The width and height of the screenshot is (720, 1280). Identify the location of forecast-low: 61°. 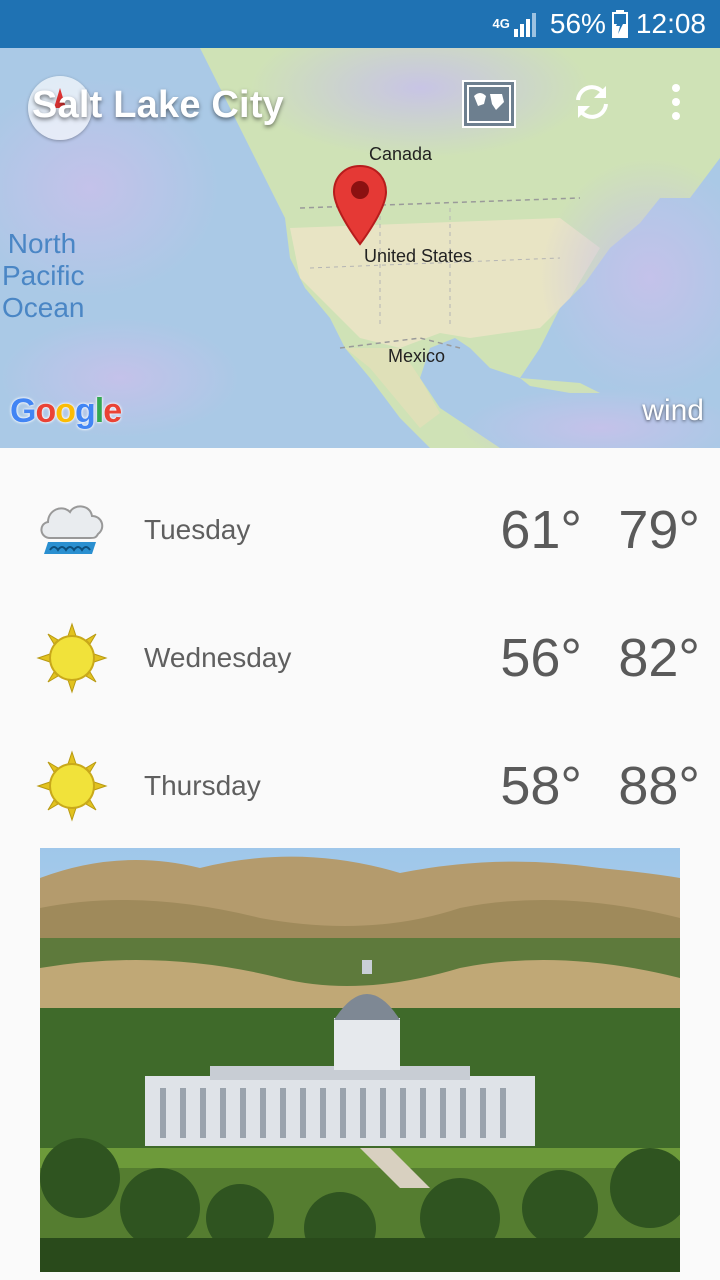
(541, 530).